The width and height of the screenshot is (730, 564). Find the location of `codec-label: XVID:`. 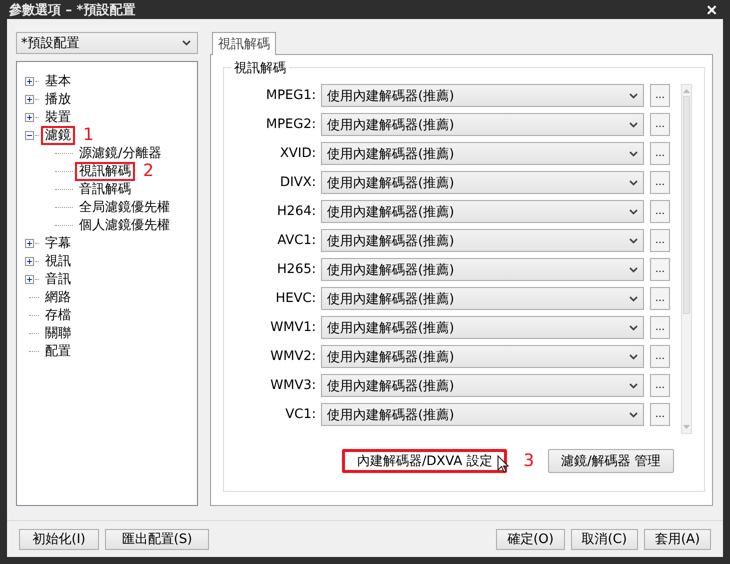

codec-label: XVID: is located at coordinates (297, 153).